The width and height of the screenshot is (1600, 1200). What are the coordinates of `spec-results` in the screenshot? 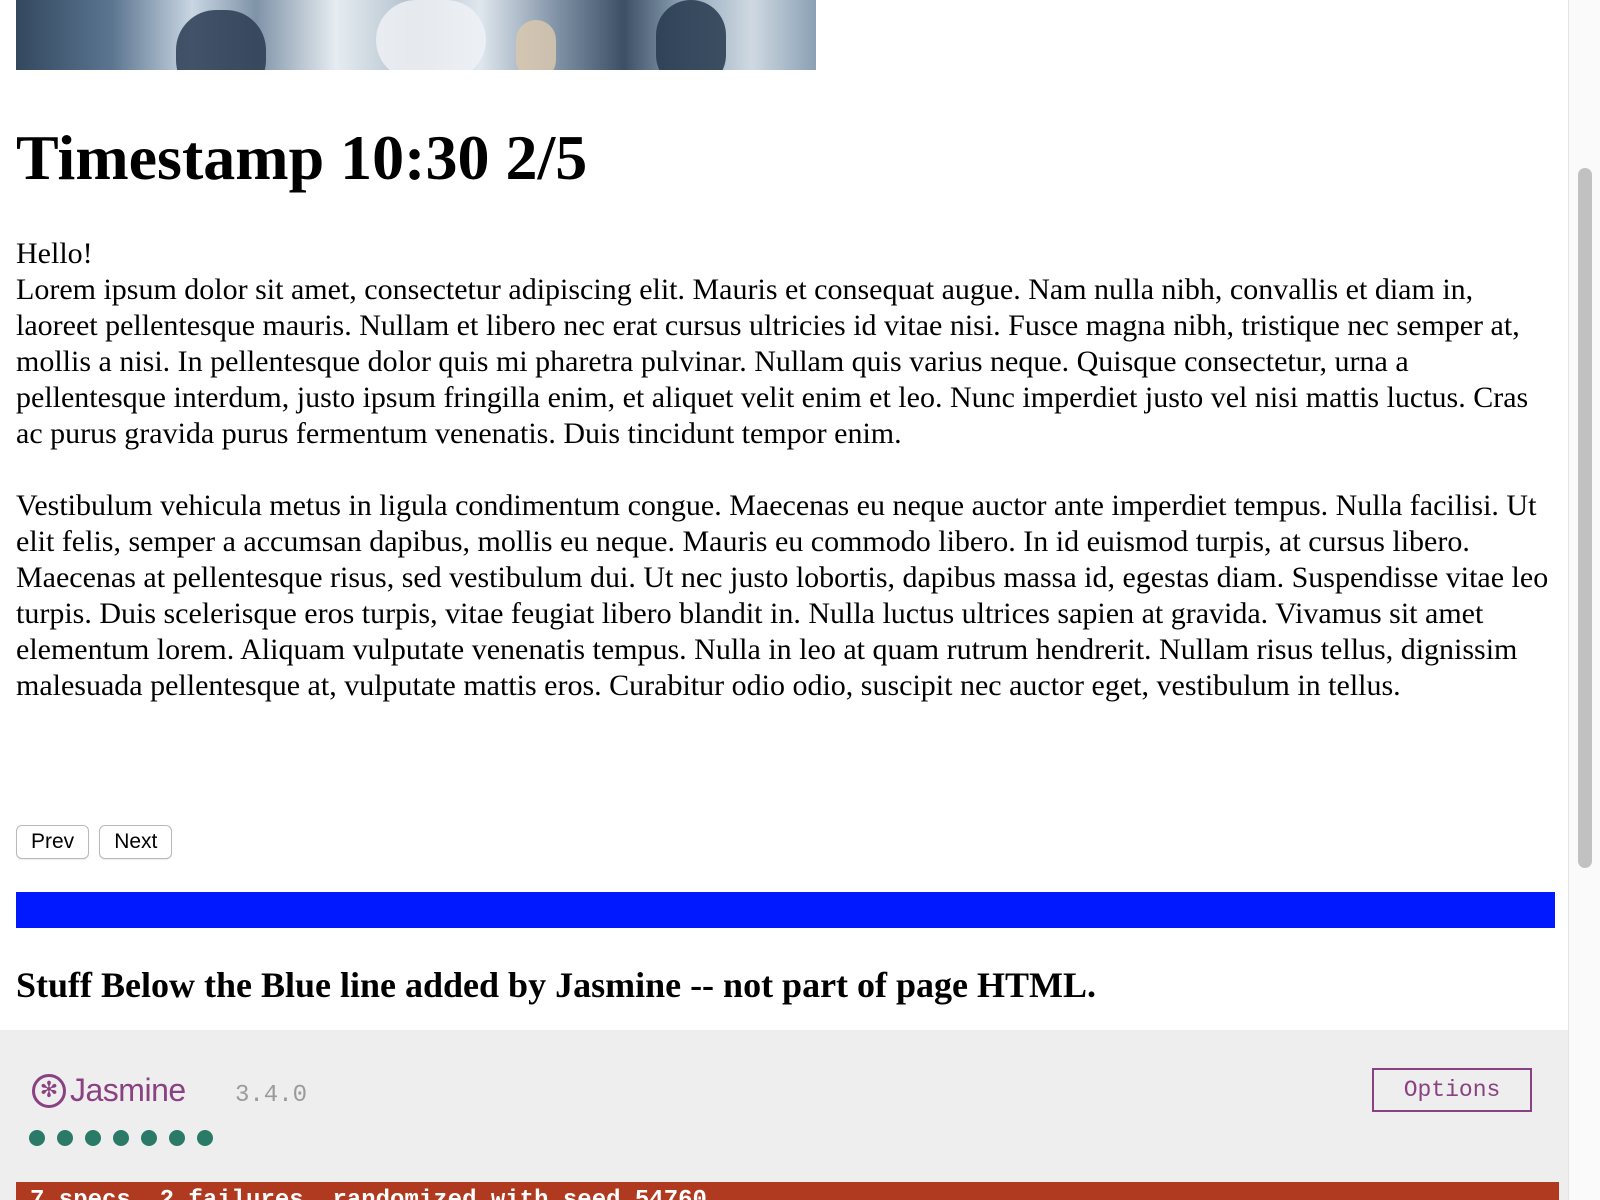 It's located at (121, 1138).